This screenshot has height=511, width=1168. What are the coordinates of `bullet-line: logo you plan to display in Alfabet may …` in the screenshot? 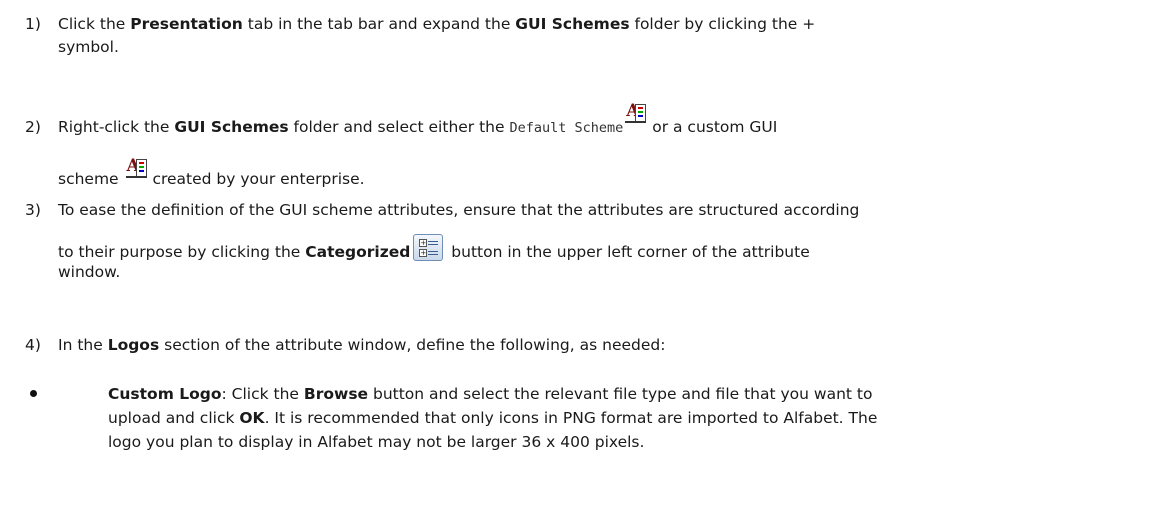 It's located at (628, 442).